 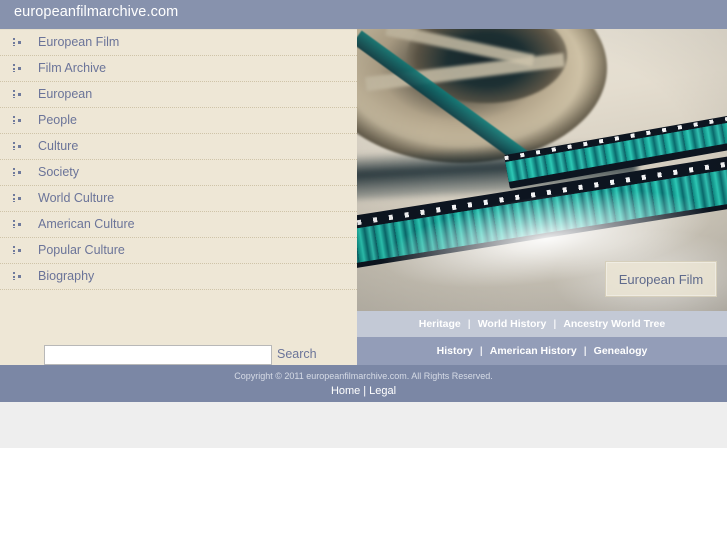 I want to click on keyword-label: Film Archive, so click(x=72, y=68).